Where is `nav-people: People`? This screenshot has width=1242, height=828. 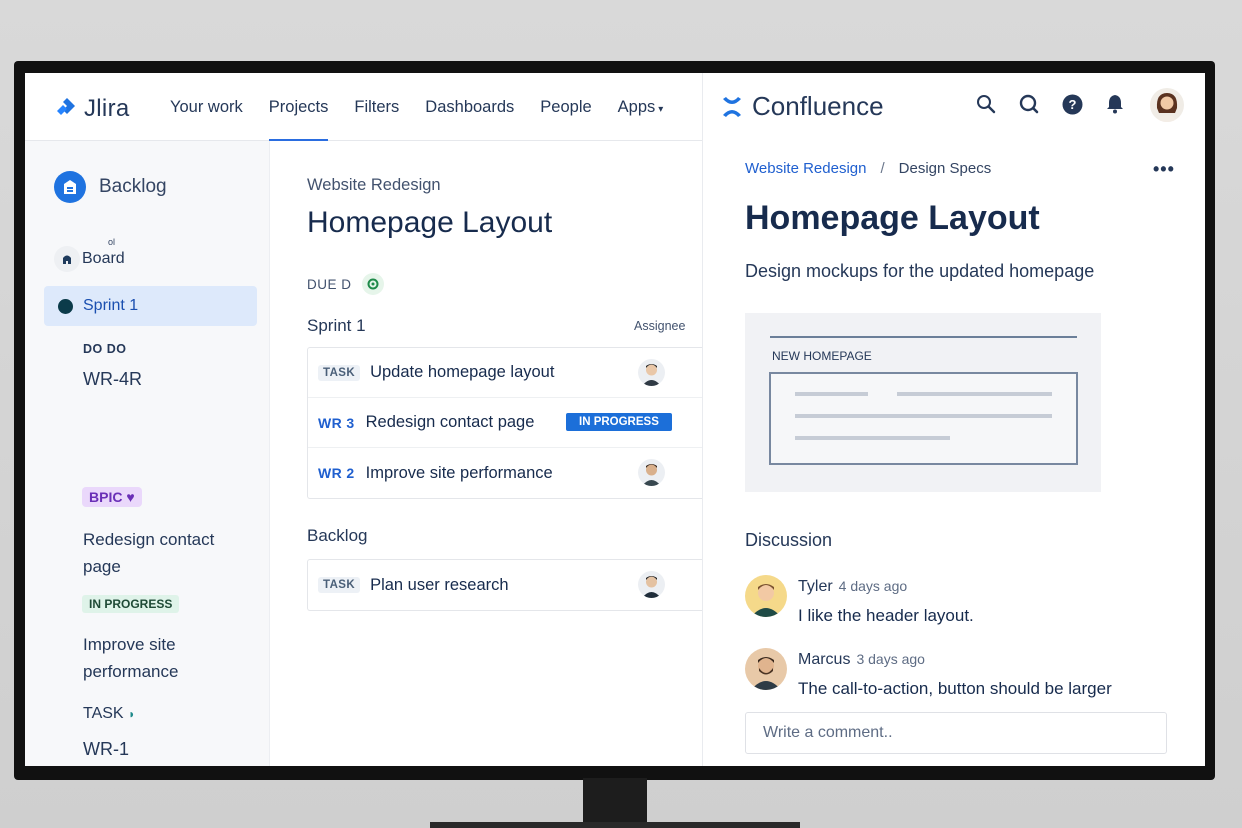 nav-people: People is located at coordinates (565, 107).